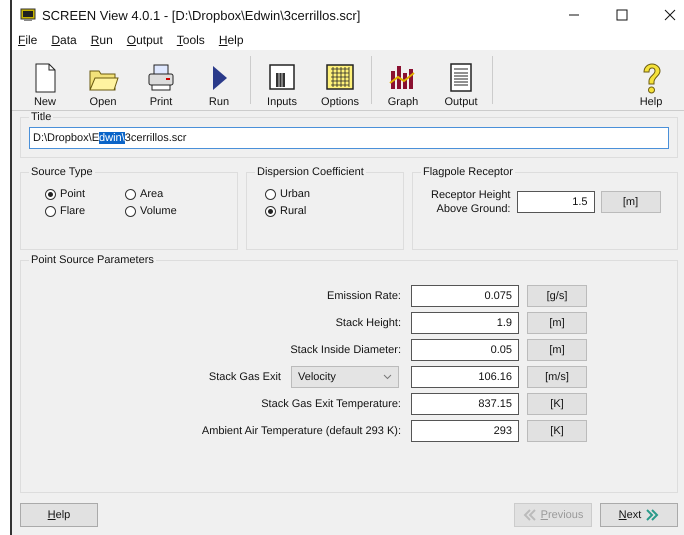 The width and height of the screenshot is (684, 535). Describe the element at coordinates (330, 211) in the screenshot. I see `radio-option: Rural` at that location.